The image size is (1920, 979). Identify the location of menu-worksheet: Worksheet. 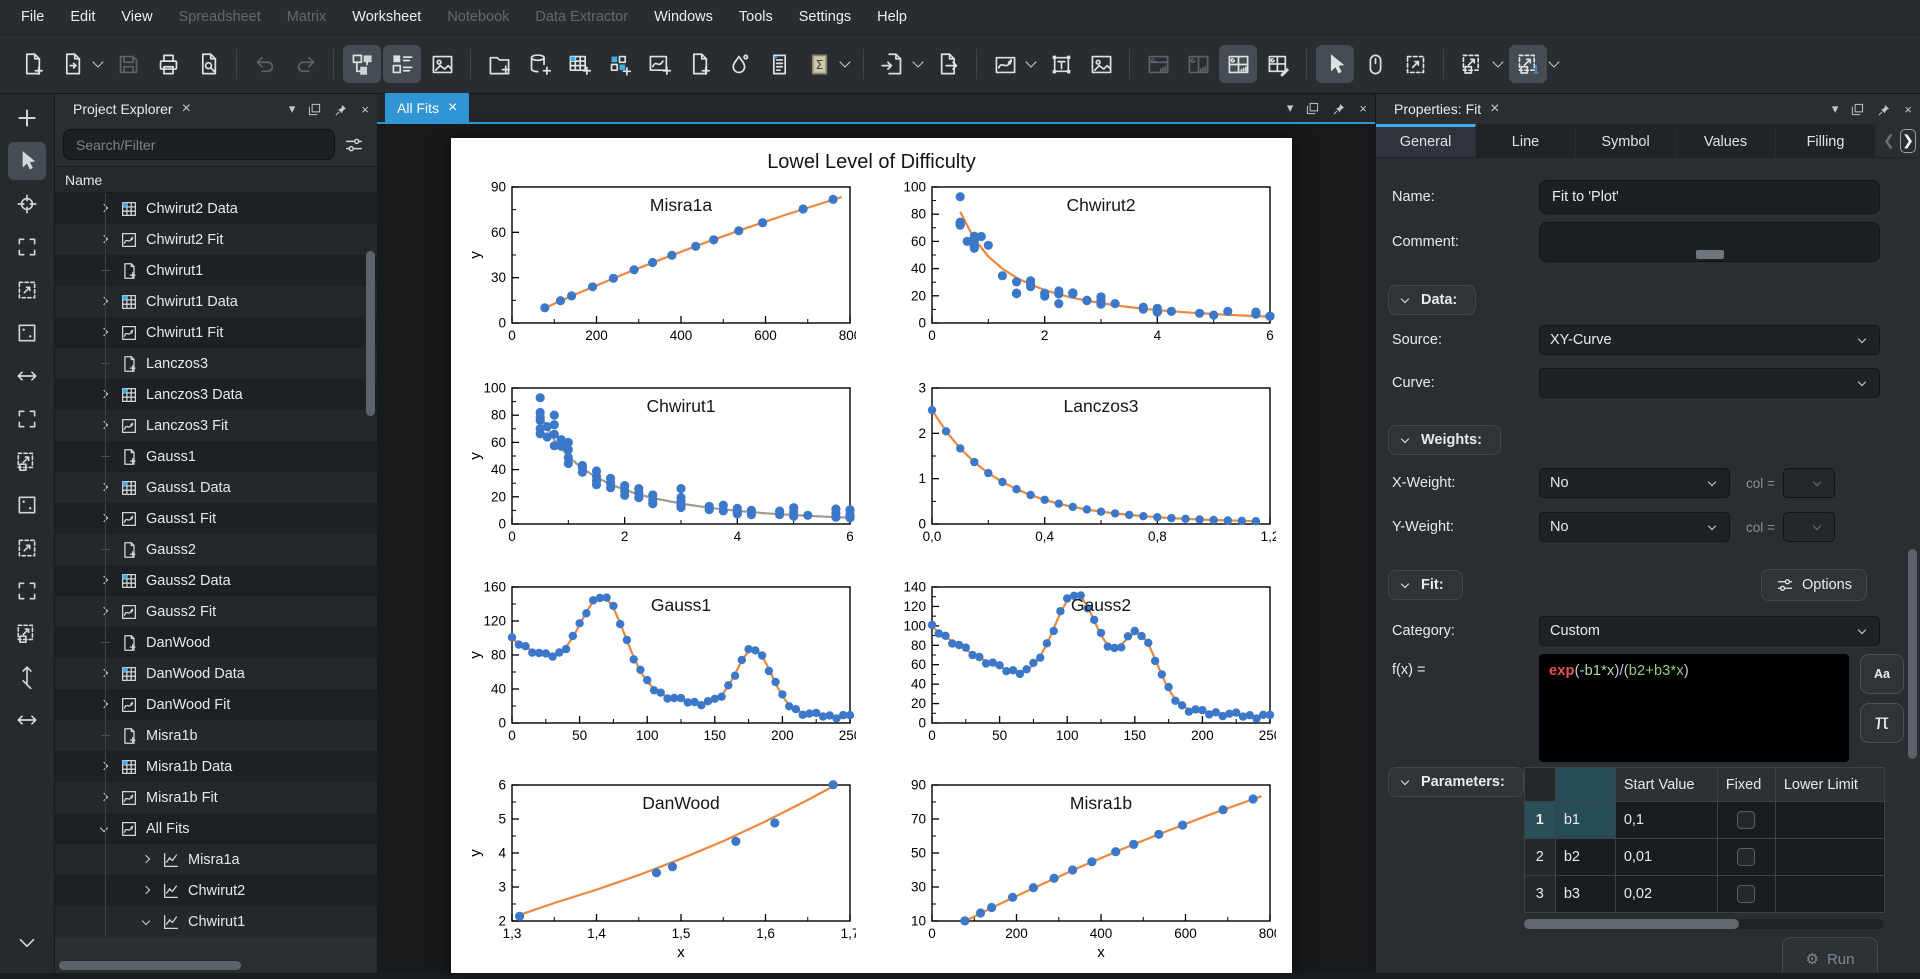
(386, 17).